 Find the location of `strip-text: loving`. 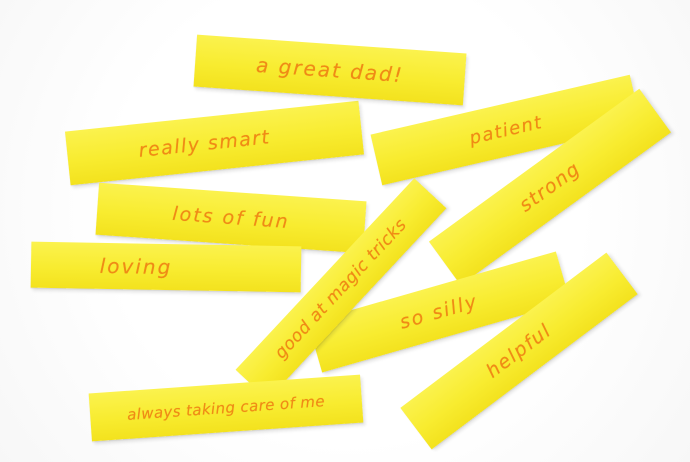

strip-text: loving is located at coordinates (136, 266).